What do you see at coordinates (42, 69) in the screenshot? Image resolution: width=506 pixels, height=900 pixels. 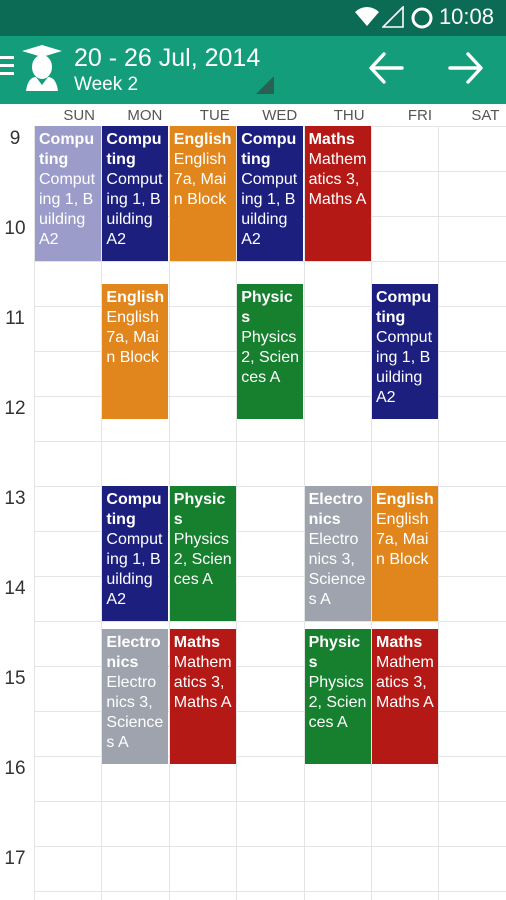 I see `student-avatar-icon` at bounding box center [42, 69].